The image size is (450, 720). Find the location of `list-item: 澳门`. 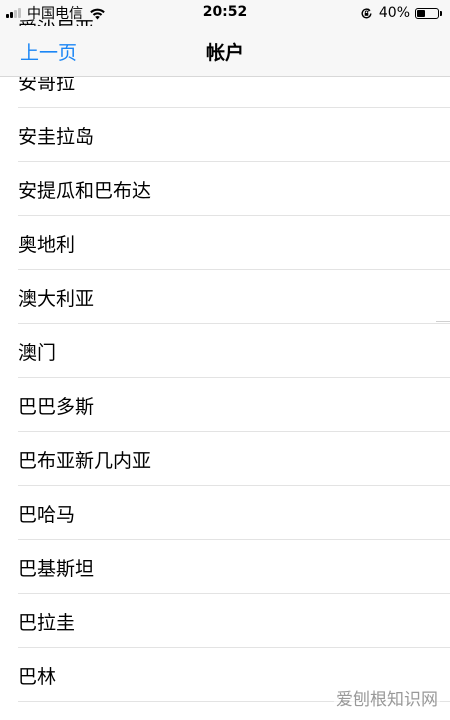

list-item: 澳门 is located at coordinates (225, 351).